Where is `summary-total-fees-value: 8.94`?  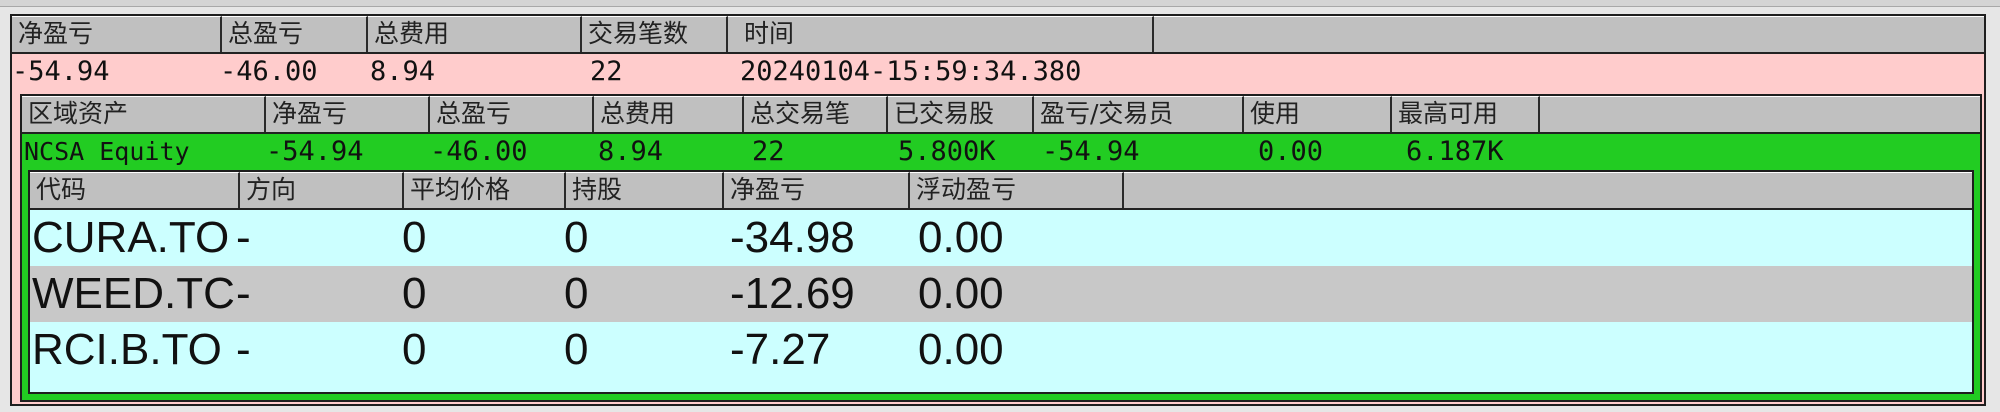
summary-total-fees-value: 8.94 is located at coordinates (403, 71).